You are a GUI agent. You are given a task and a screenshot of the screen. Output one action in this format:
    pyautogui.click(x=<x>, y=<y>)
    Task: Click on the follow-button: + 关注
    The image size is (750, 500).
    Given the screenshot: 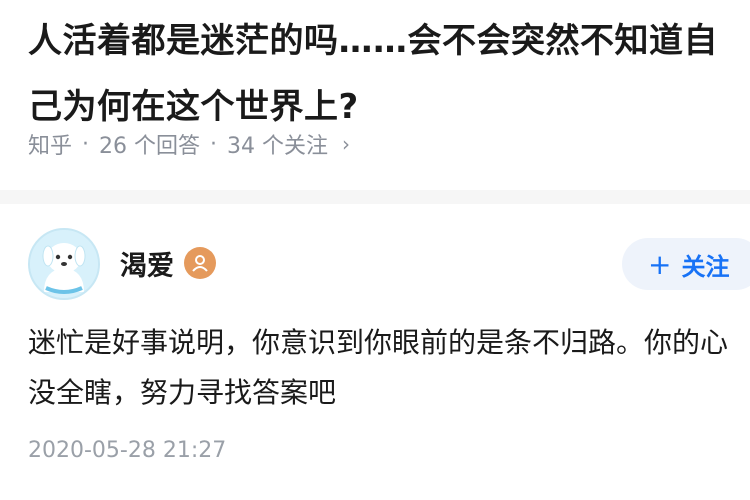 What is the action you would take?
    pyautogui.click(x=686, y=264)
    